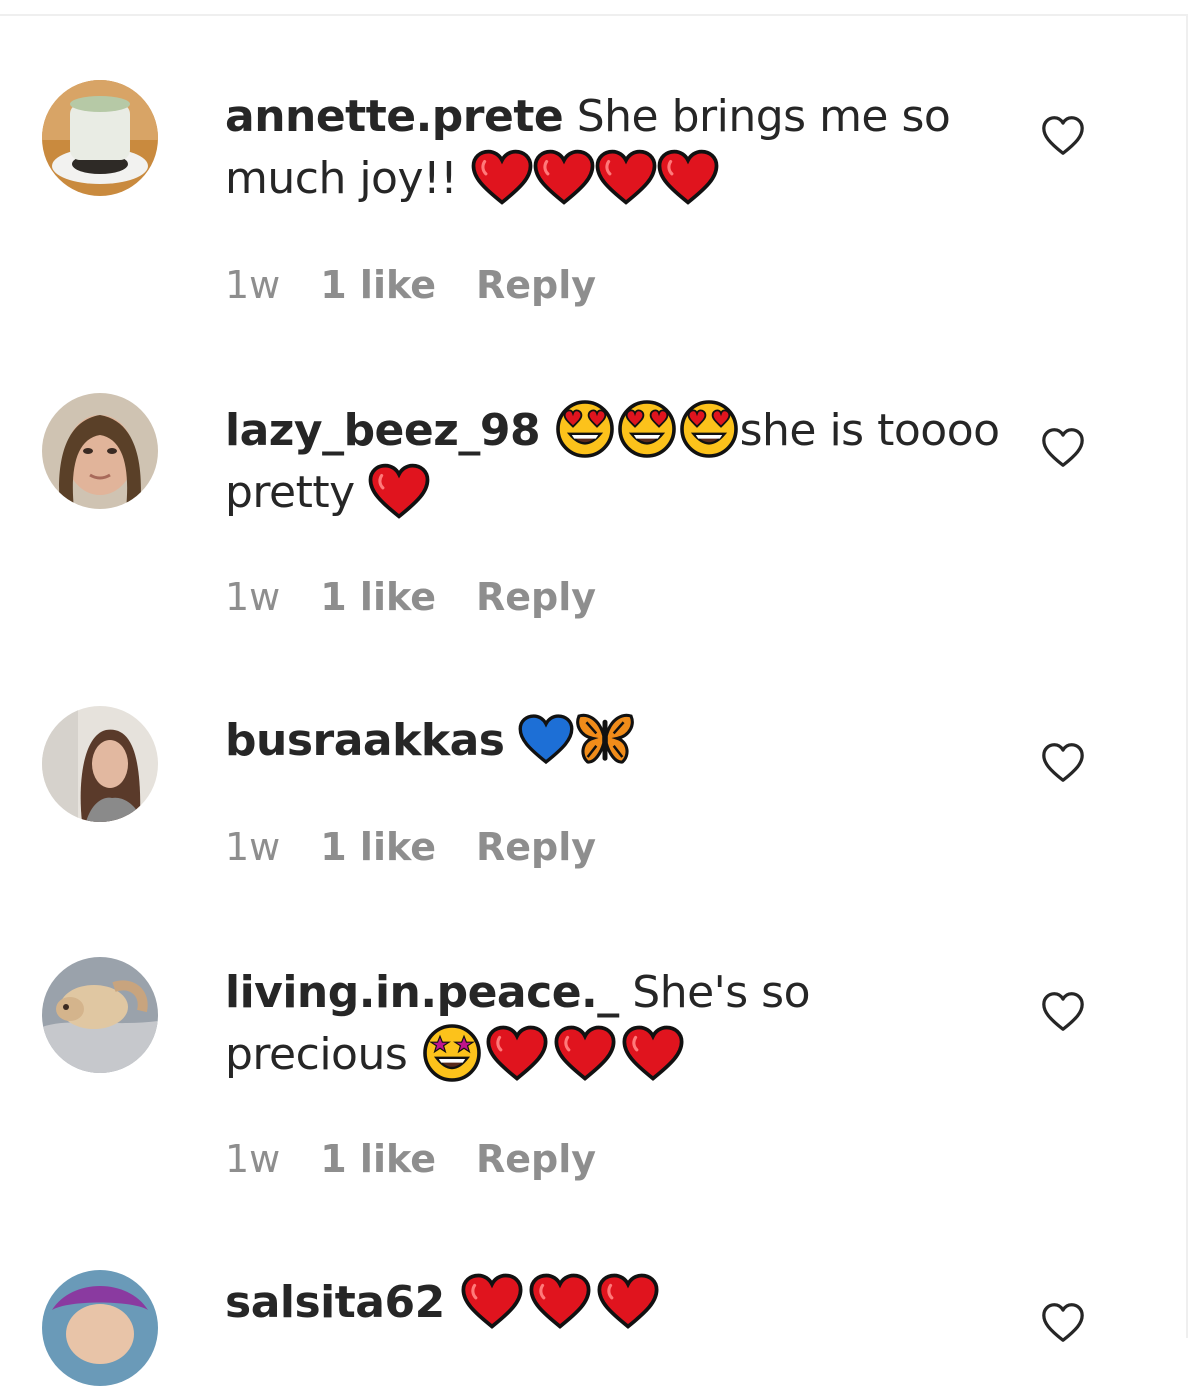 This screenshot has width=1200, height=1386. What do you see at coordinates (615, 1024) in the screenshot?
I see `comment-body: living.in.peace._ She's so precious` at bounding box center [615, 1024].